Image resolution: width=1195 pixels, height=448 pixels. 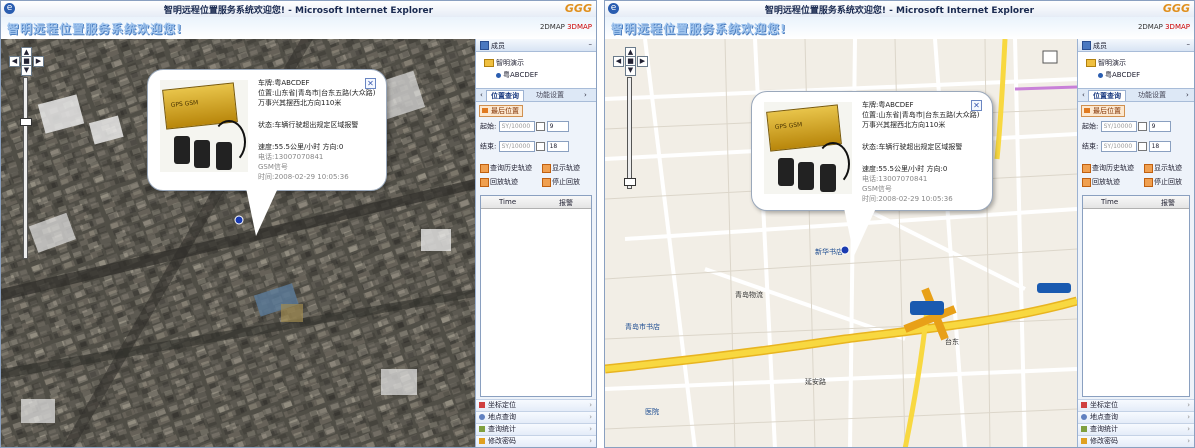 I want to click on remote-fob-image, so click(x=182, y=150).